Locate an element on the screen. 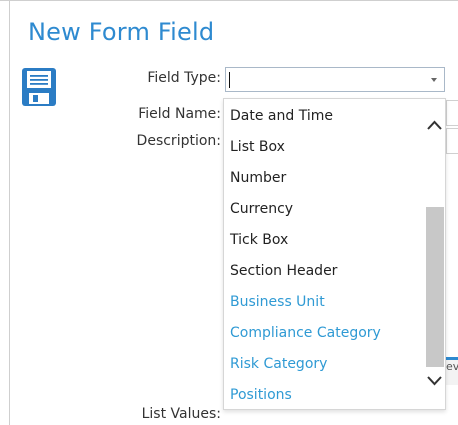 This screenshot has height=425, width=458. list-values-label: List Values: is located at coordinates (181, 414).